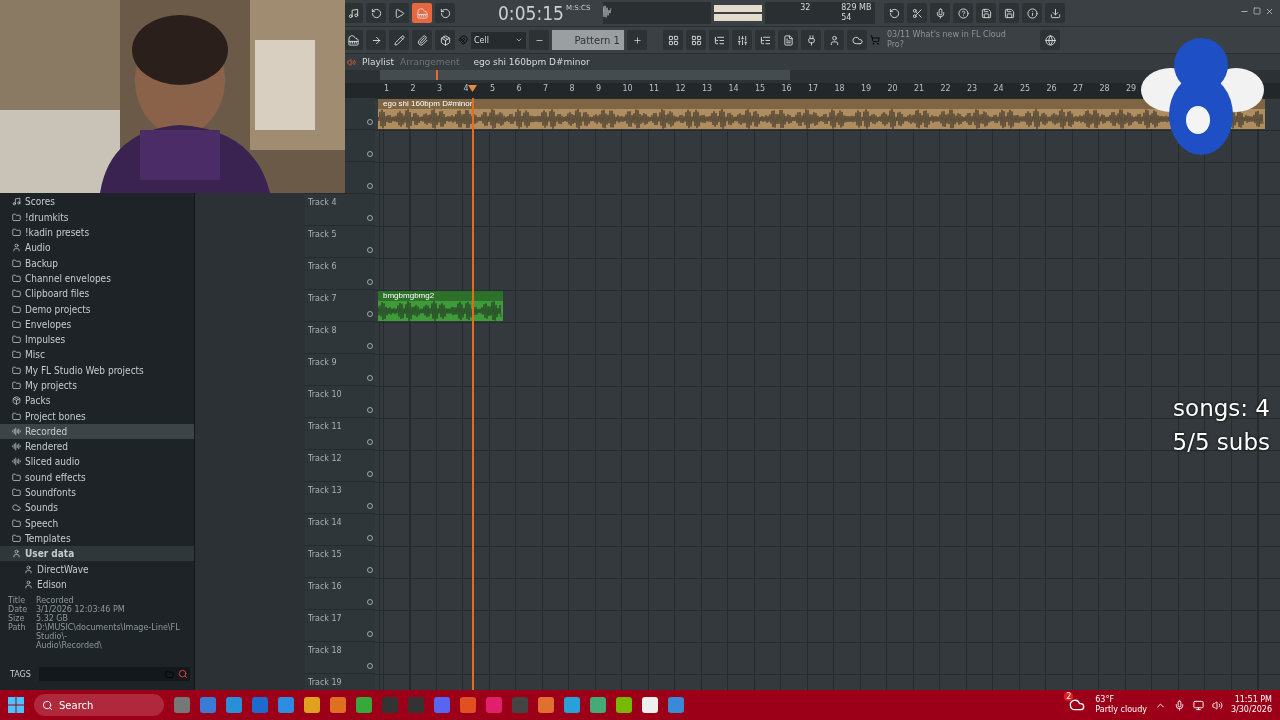 The height and width of the screenshot is (720, 1280). What do you see at coordinates (97, 309) in the screenshot?
I see `browser-item: Demo projects` at bounding box center [97, 309].